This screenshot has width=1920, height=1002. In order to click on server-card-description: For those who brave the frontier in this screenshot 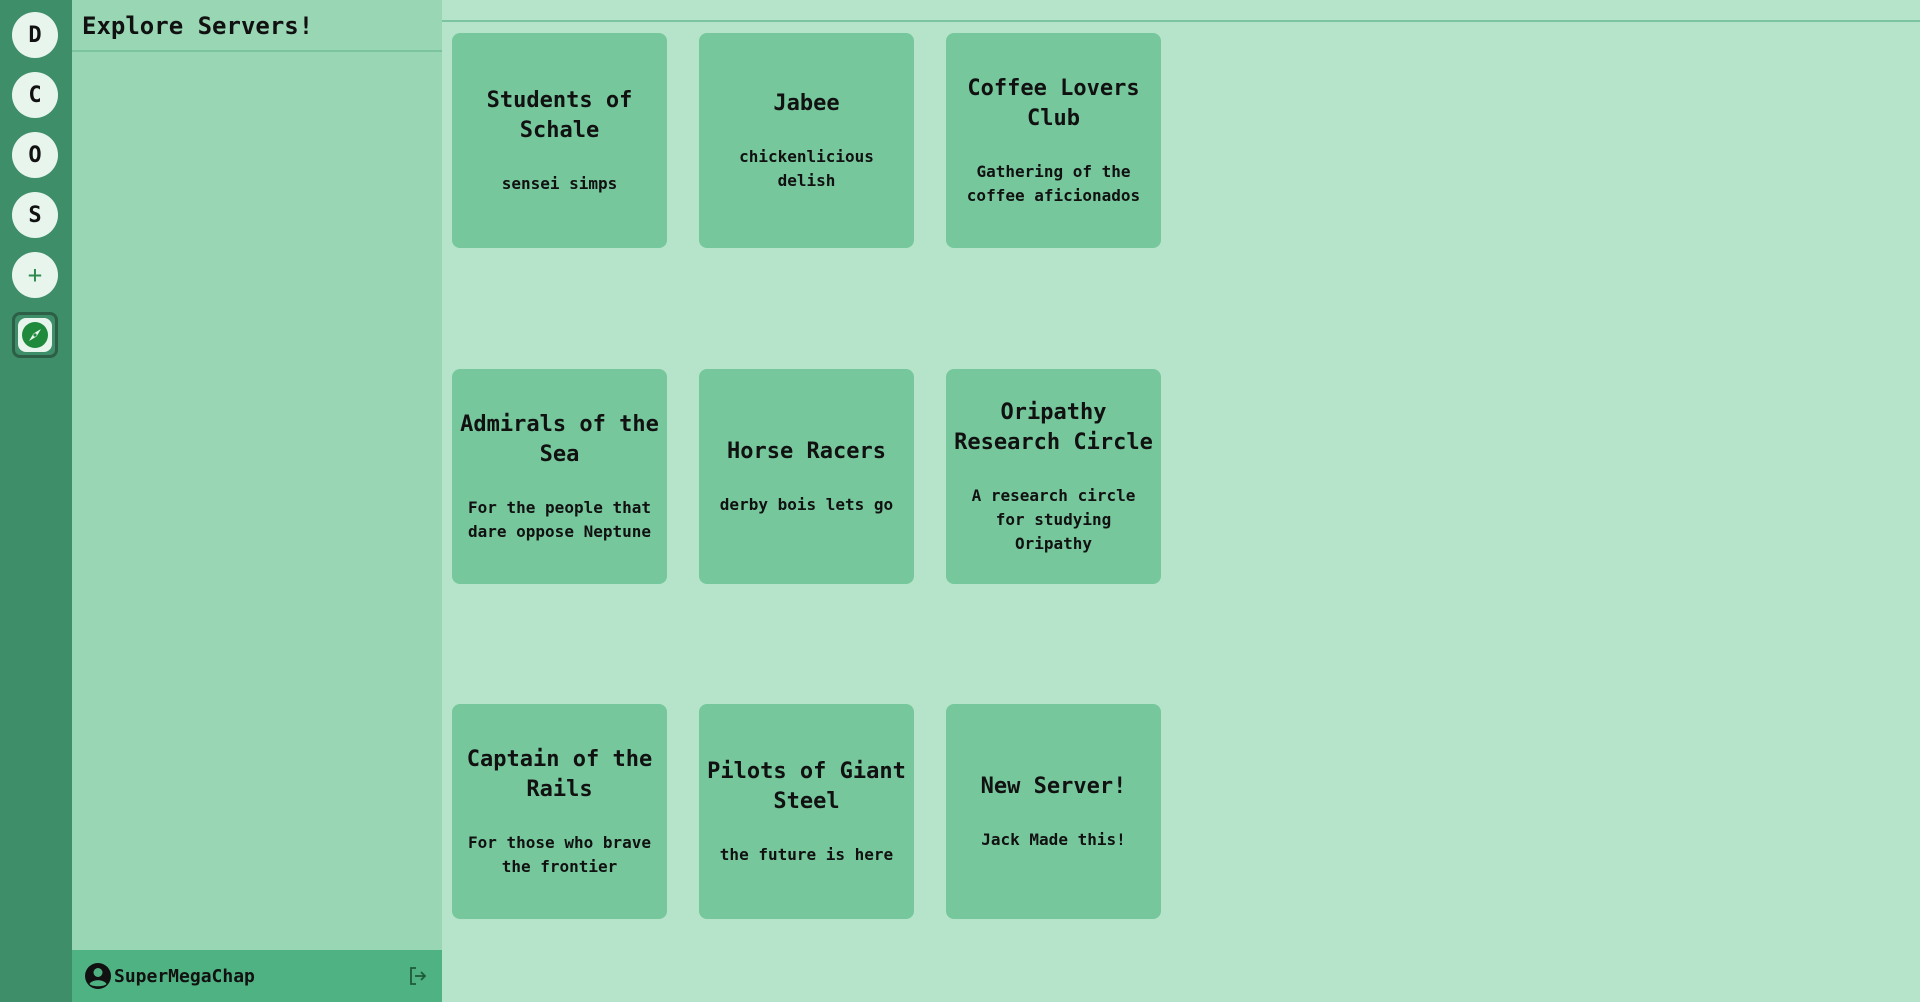, I will do `click(559, 854)`.